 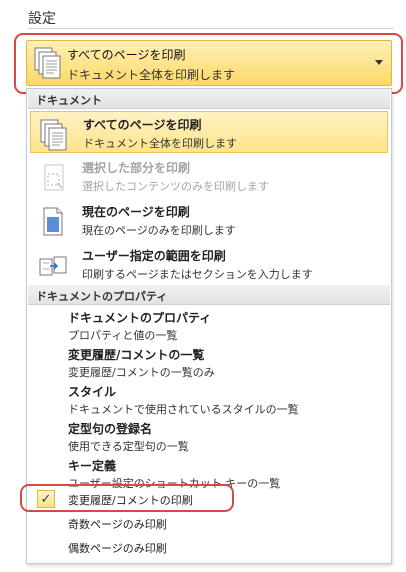 I want to click on heading-divider, so click(x=211, y=28).